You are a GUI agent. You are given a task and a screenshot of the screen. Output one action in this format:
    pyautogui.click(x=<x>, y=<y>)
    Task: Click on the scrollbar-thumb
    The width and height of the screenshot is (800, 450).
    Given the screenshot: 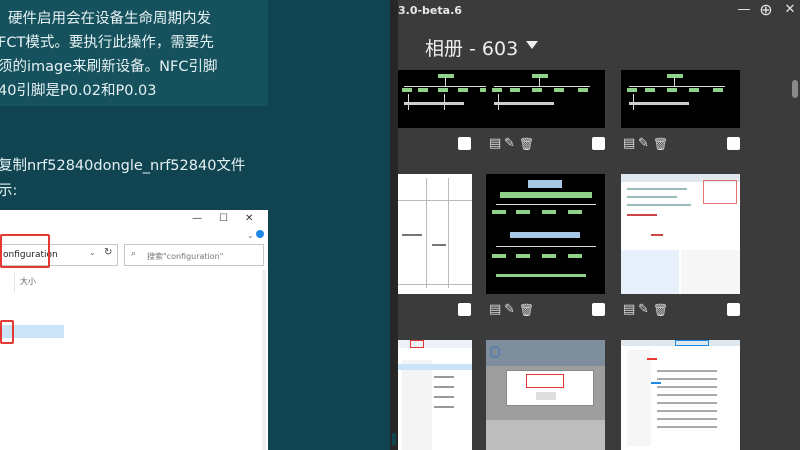 What is the action you would take?
    pyautogui.click(x=795, y=89)
    